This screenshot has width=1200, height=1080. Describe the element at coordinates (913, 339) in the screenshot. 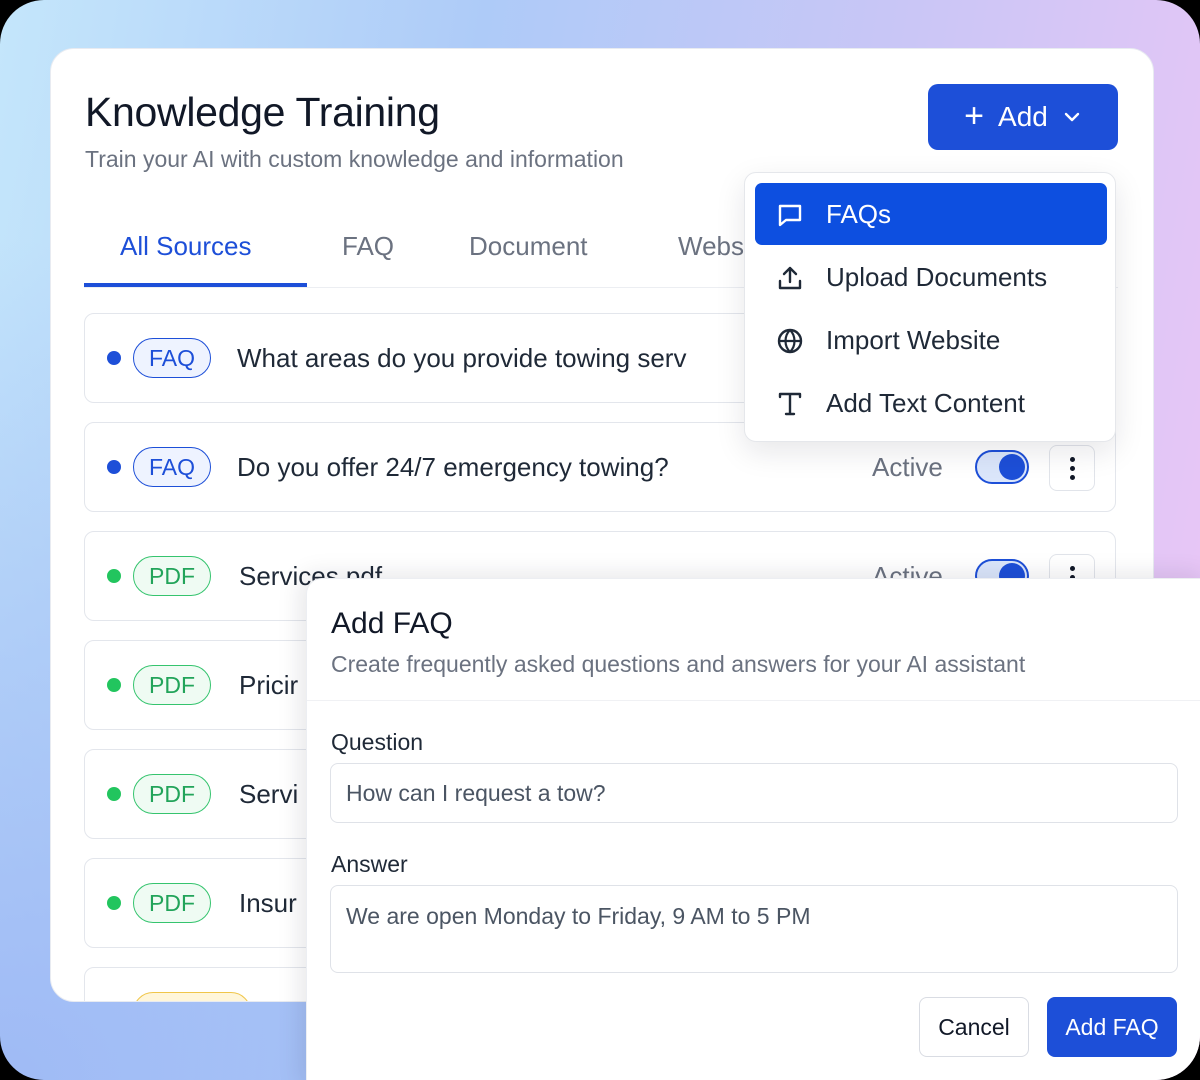

I see `menu-item-label: Import Website` at that location.